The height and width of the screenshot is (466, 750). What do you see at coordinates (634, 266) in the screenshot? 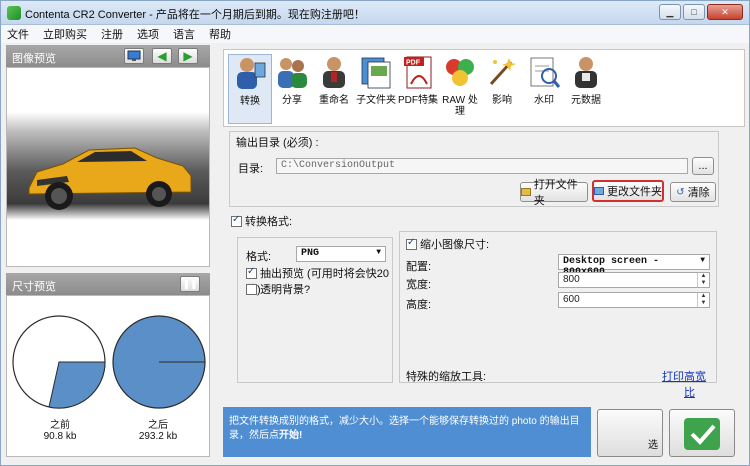
I see `config-select: Desktop screen - 800x600 ▼` at bounding box center [634, 266].